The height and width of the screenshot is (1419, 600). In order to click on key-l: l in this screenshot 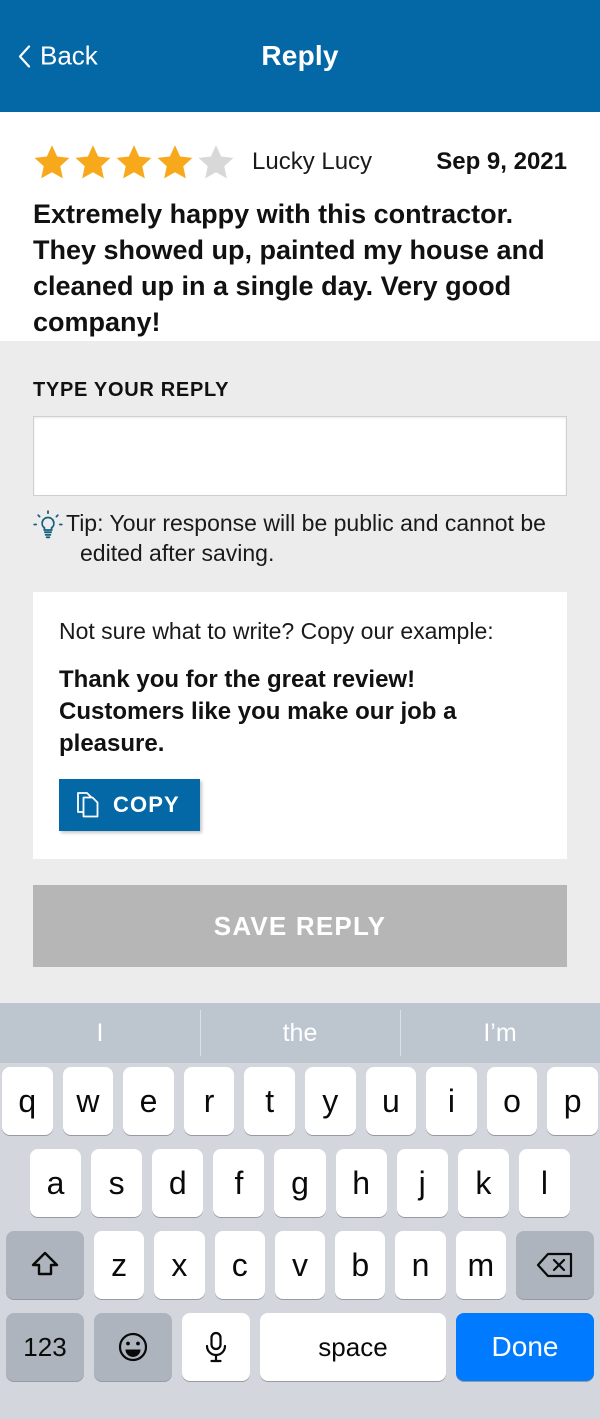, I will do `click(544, 1183)`.